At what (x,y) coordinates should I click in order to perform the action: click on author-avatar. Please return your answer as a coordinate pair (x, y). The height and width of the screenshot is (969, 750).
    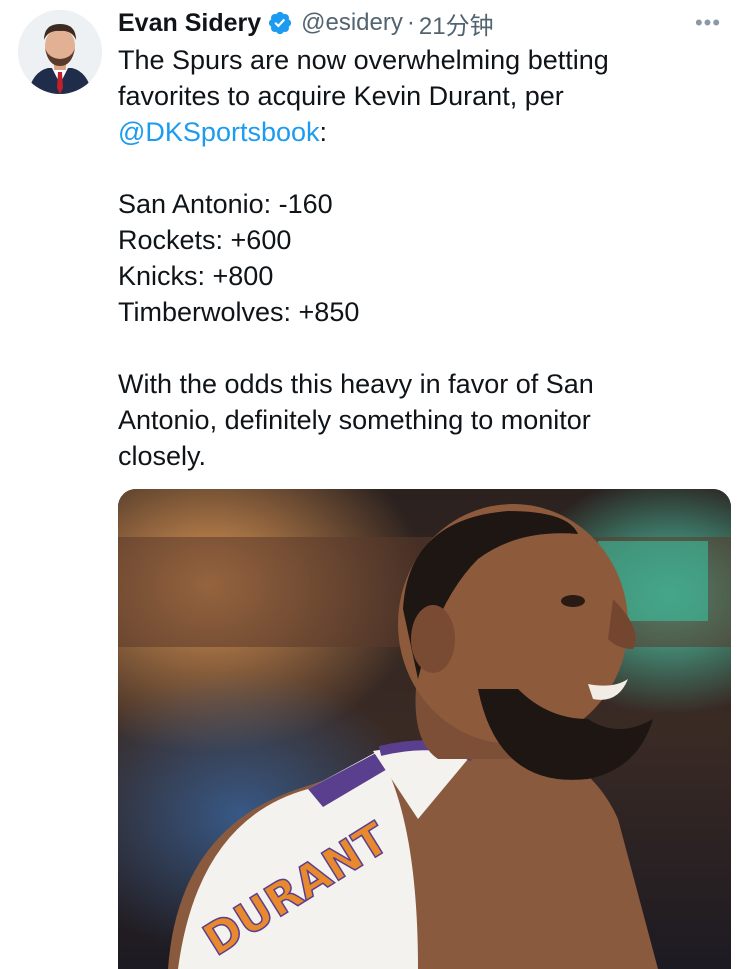
    Looking at the image, I should click on (60, 52).